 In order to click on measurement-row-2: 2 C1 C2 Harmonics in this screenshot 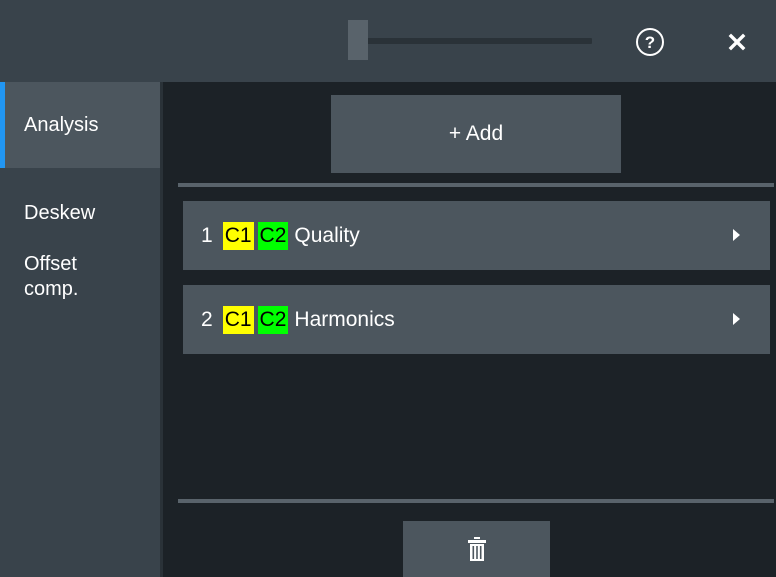, I will do `click(476, 319)`.